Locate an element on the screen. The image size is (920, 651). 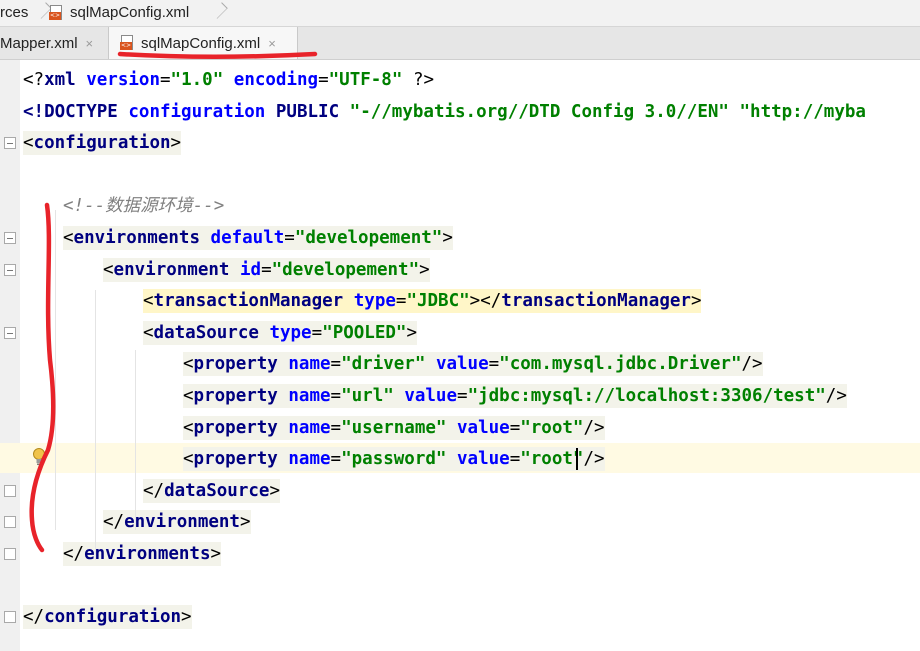
code-token: version is located at coordinates (123, 80).